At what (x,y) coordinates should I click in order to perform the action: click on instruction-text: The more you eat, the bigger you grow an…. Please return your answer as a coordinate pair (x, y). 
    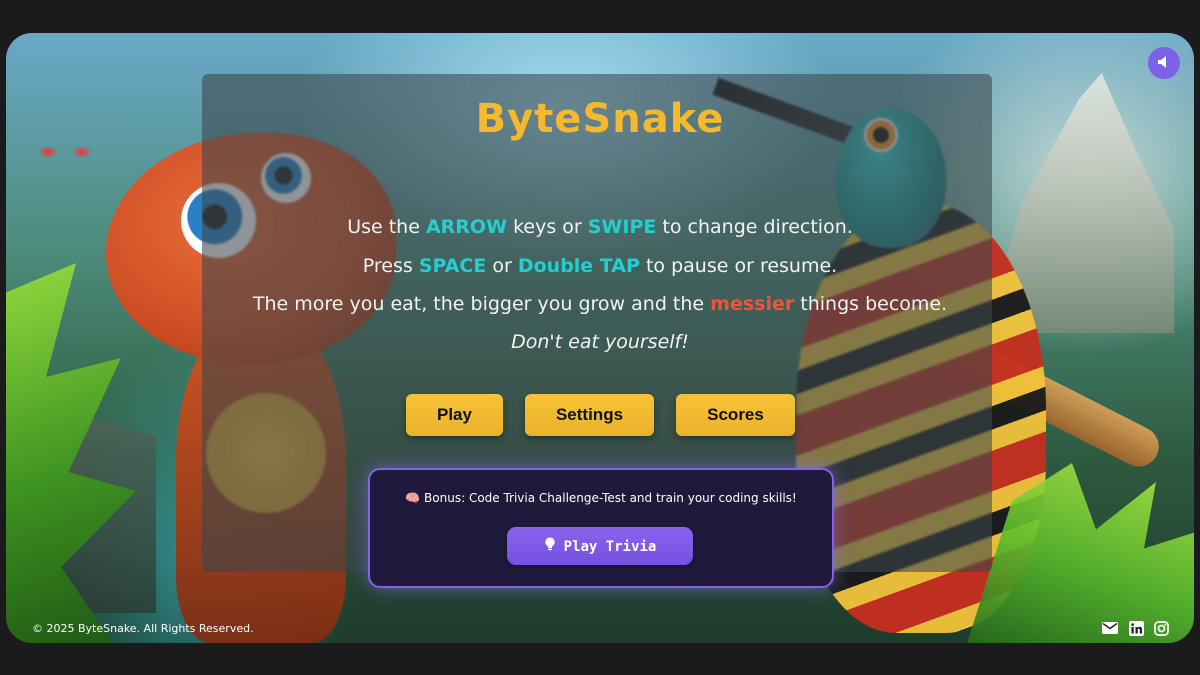
    Looking at the image, I should click on (481, 304).